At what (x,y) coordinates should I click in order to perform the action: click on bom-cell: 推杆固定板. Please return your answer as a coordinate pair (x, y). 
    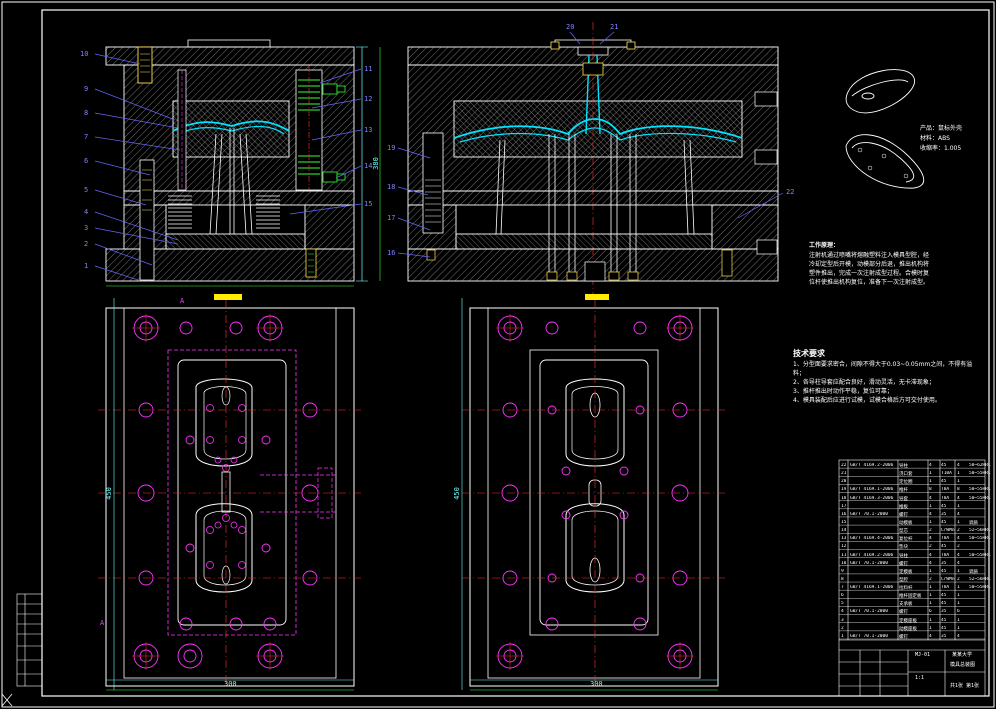
    Looking at the image, I should click on (910, 597).